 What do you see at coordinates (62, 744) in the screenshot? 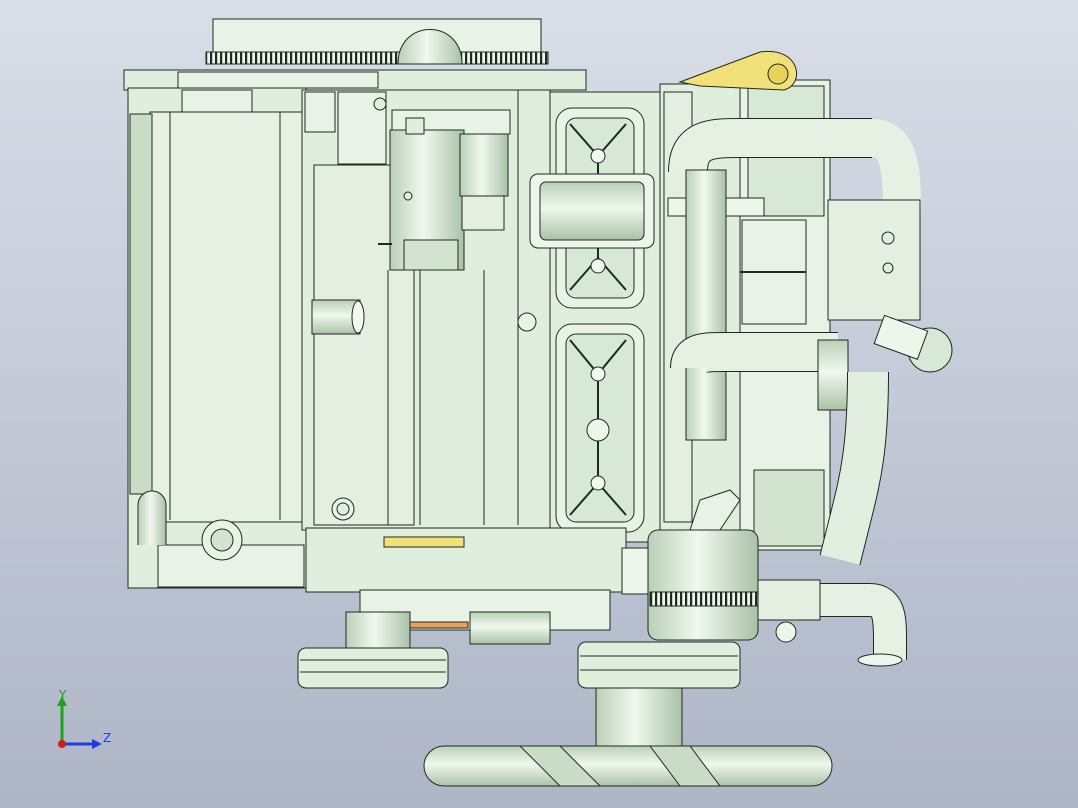
I see `triad-x-axis` at bounding box center [62, 744].